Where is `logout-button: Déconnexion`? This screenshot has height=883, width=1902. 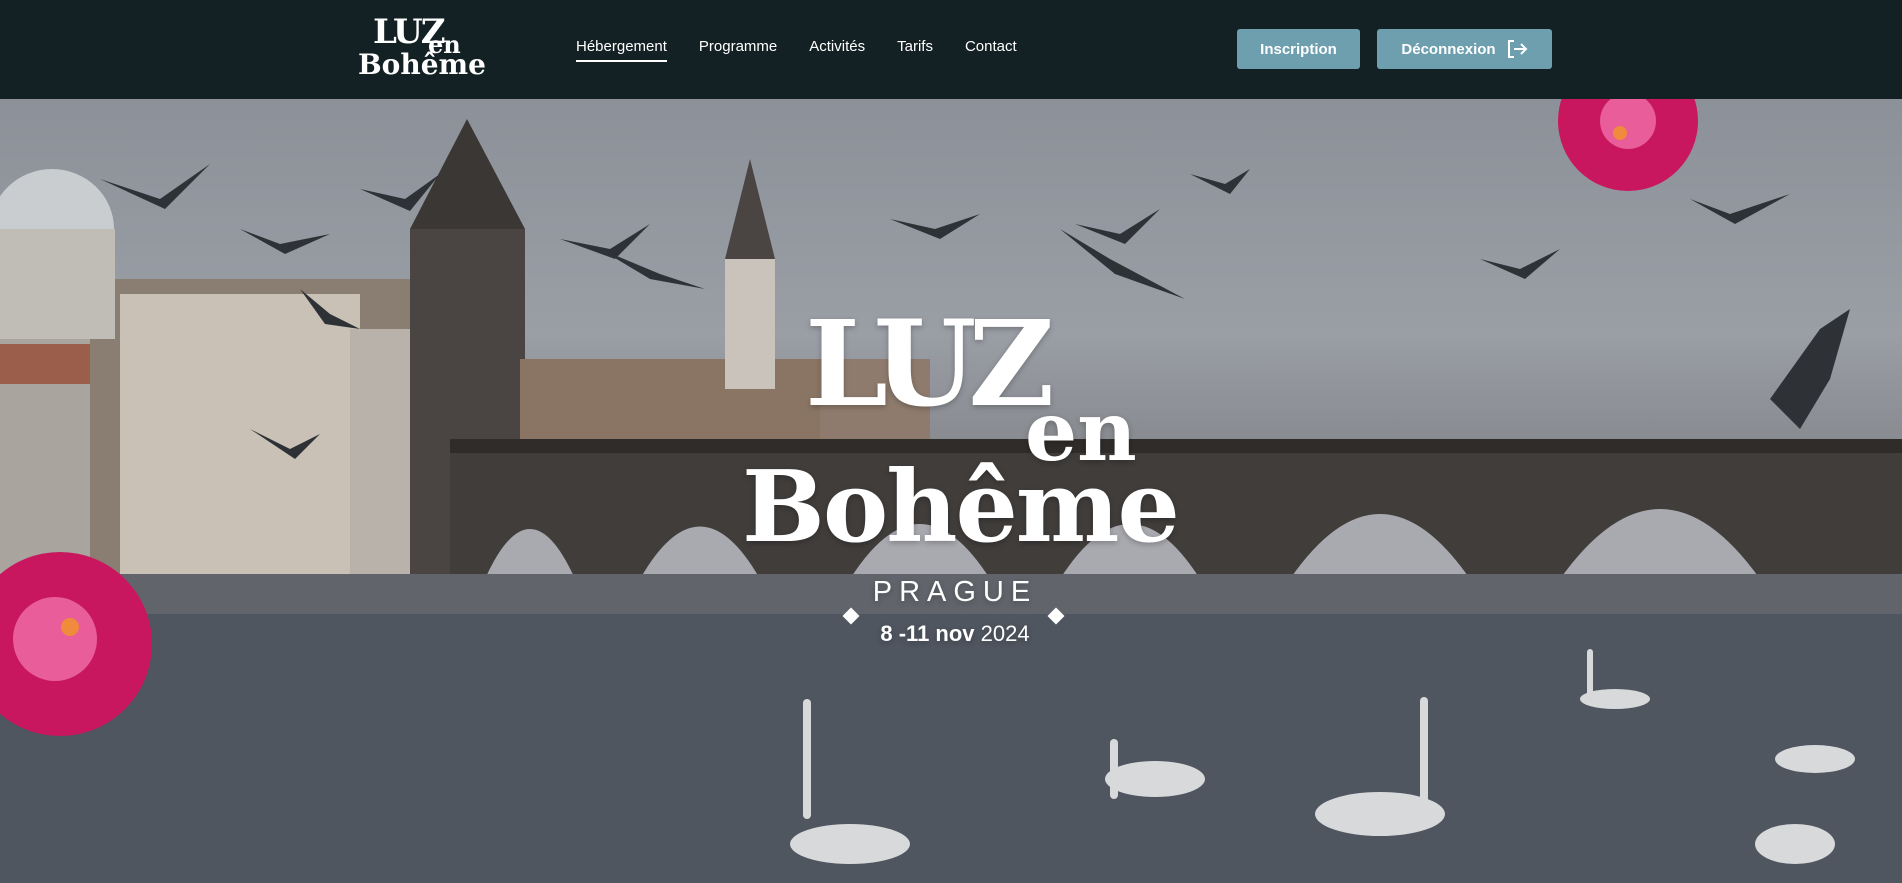
logout-button: Déconnexion is located at coordinates (1464, 49).